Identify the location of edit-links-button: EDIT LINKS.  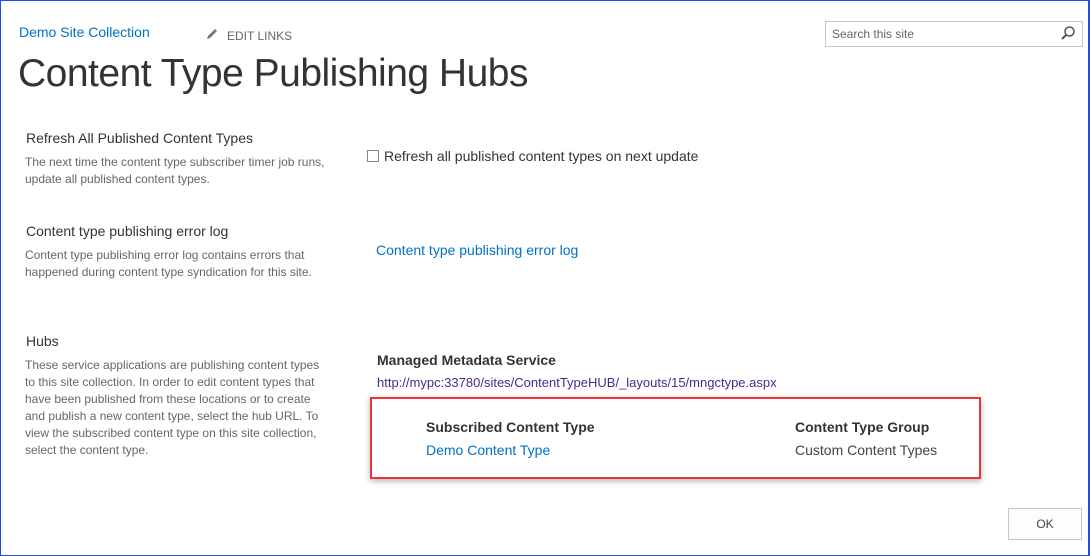
(248, 35).